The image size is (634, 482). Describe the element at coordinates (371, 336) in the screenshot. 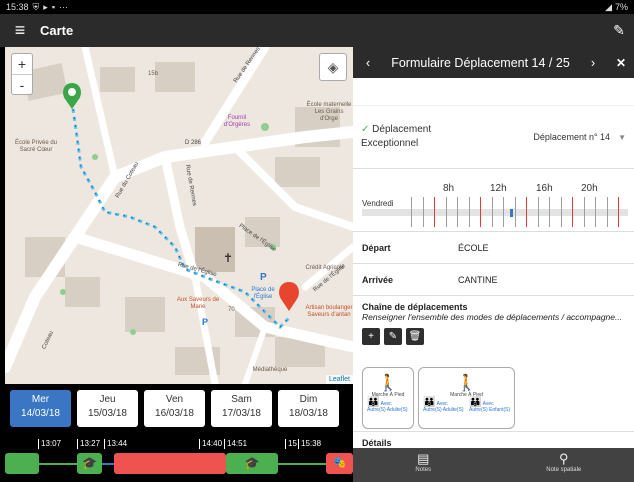

I see `add-icon: +` at that location.